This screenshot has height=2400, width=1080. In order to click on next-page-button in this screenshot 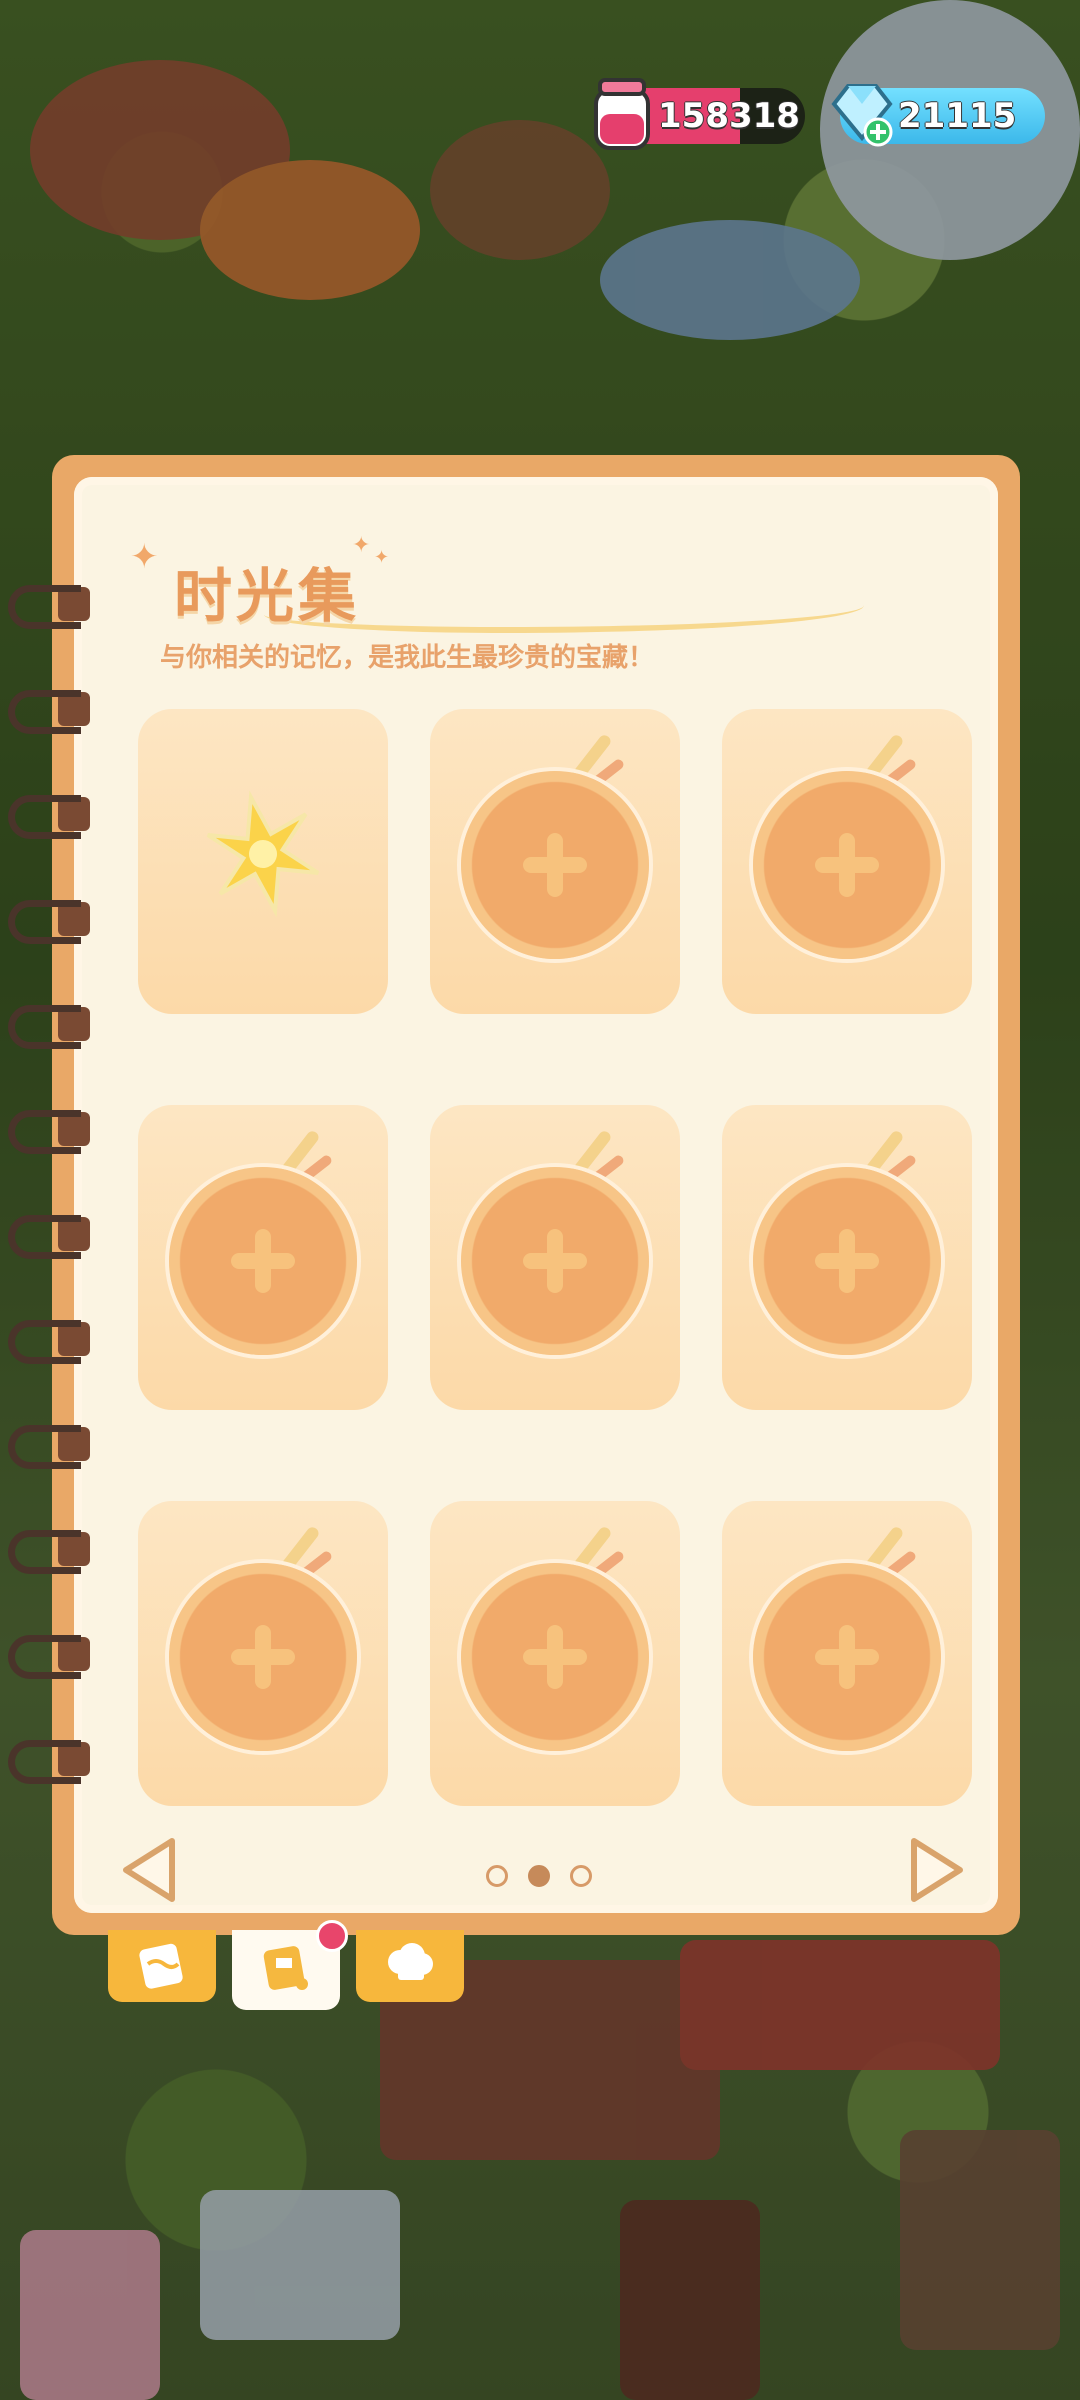, I will do `click(937, 1870)`.